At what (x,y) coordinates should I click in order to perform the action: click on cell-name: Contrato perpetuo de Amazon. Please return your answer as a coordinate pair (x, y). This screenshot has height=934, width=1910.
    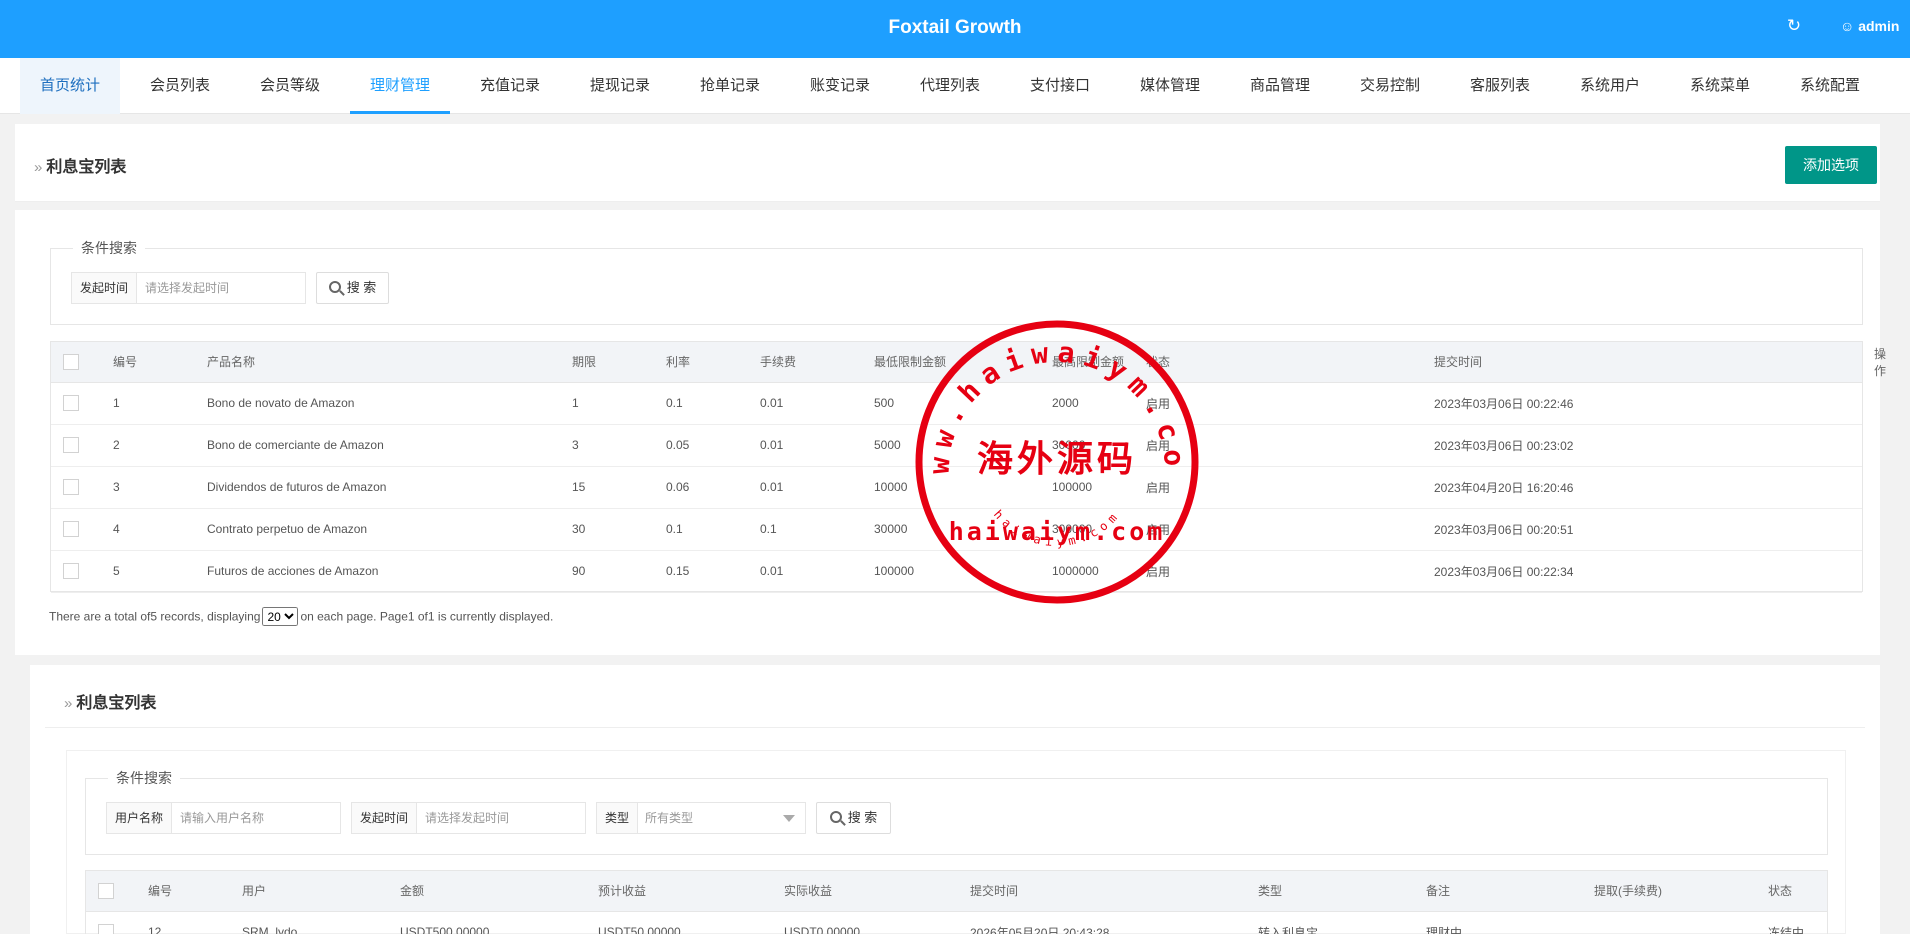
    Looking at the image, I should click on (377, 529).